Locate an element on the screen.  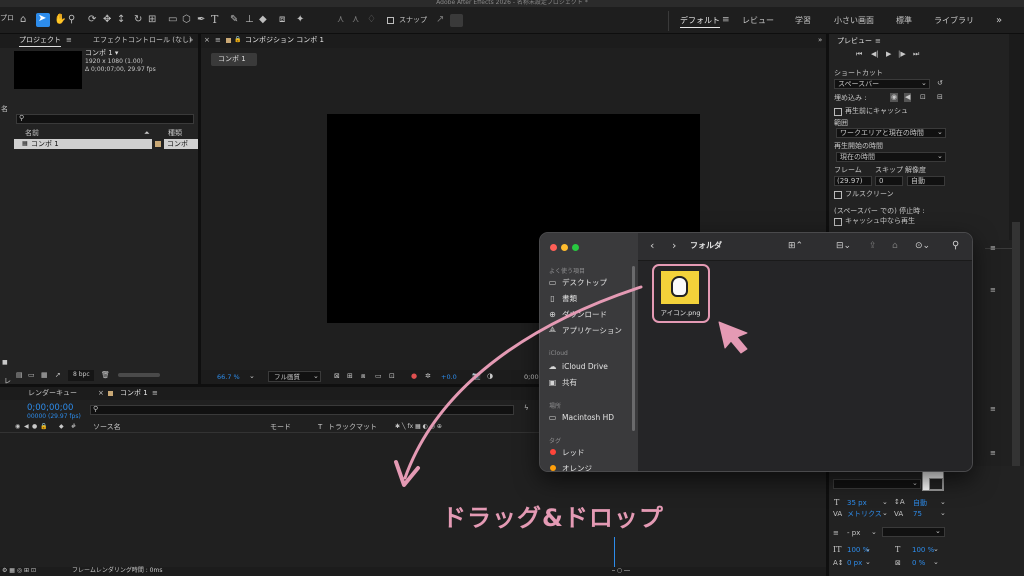
drag-drop-caption: ドラッグ&ドロップ is located at coordinates (553, 518).